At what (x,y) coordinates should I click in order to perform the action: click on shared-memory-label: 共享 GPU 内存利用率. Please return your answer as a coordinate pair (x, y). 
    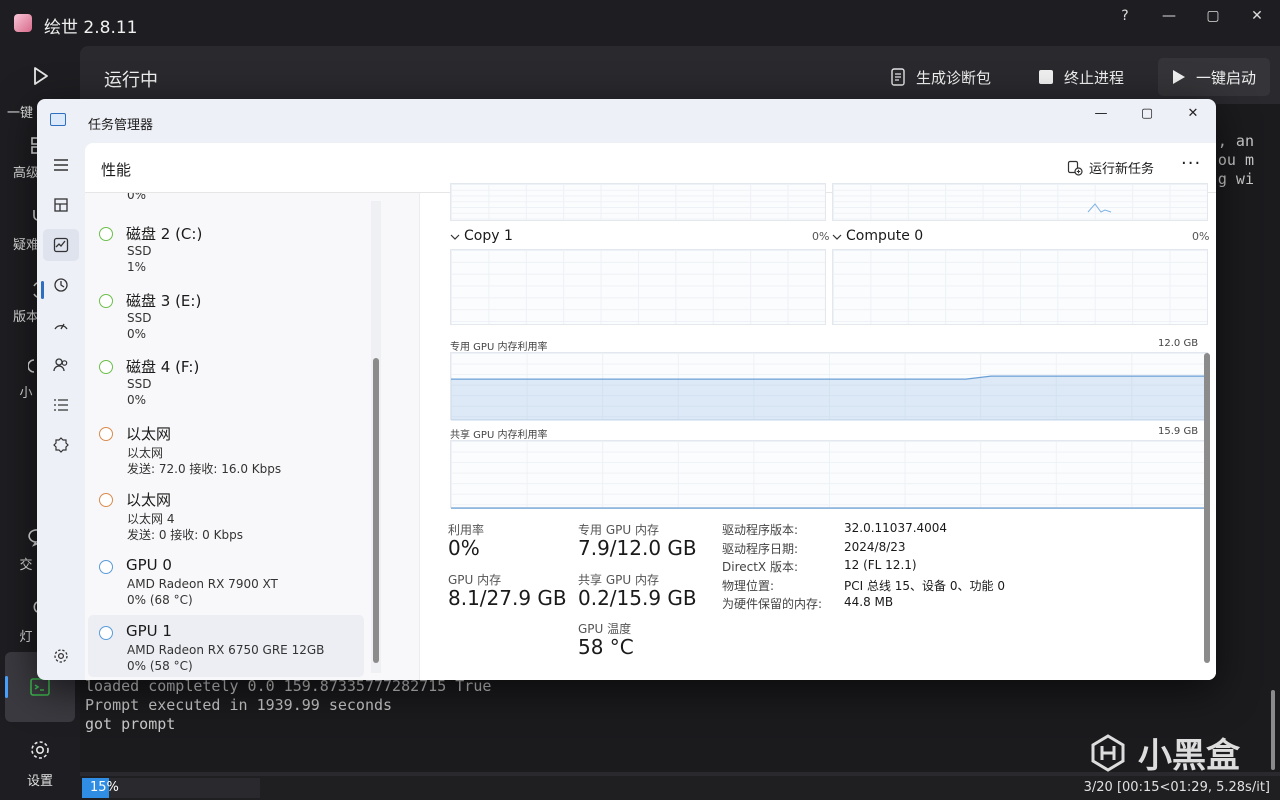
    Looking at the image, I should click on (499, 435).